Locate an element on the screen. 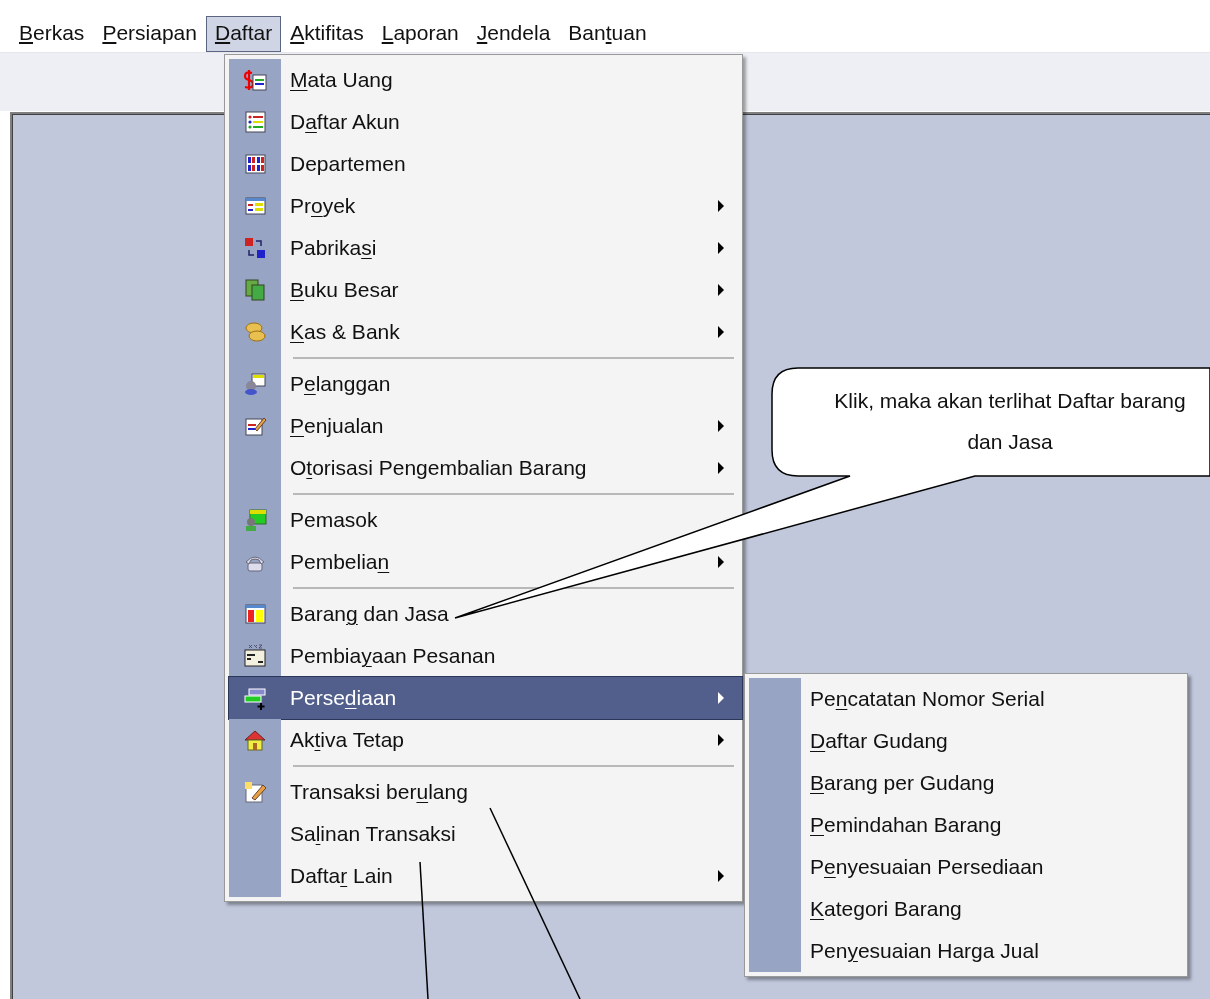 The width and height of the screenshot is (1210, 999). menu-item: Departemen is located at coordinates (485, 164).